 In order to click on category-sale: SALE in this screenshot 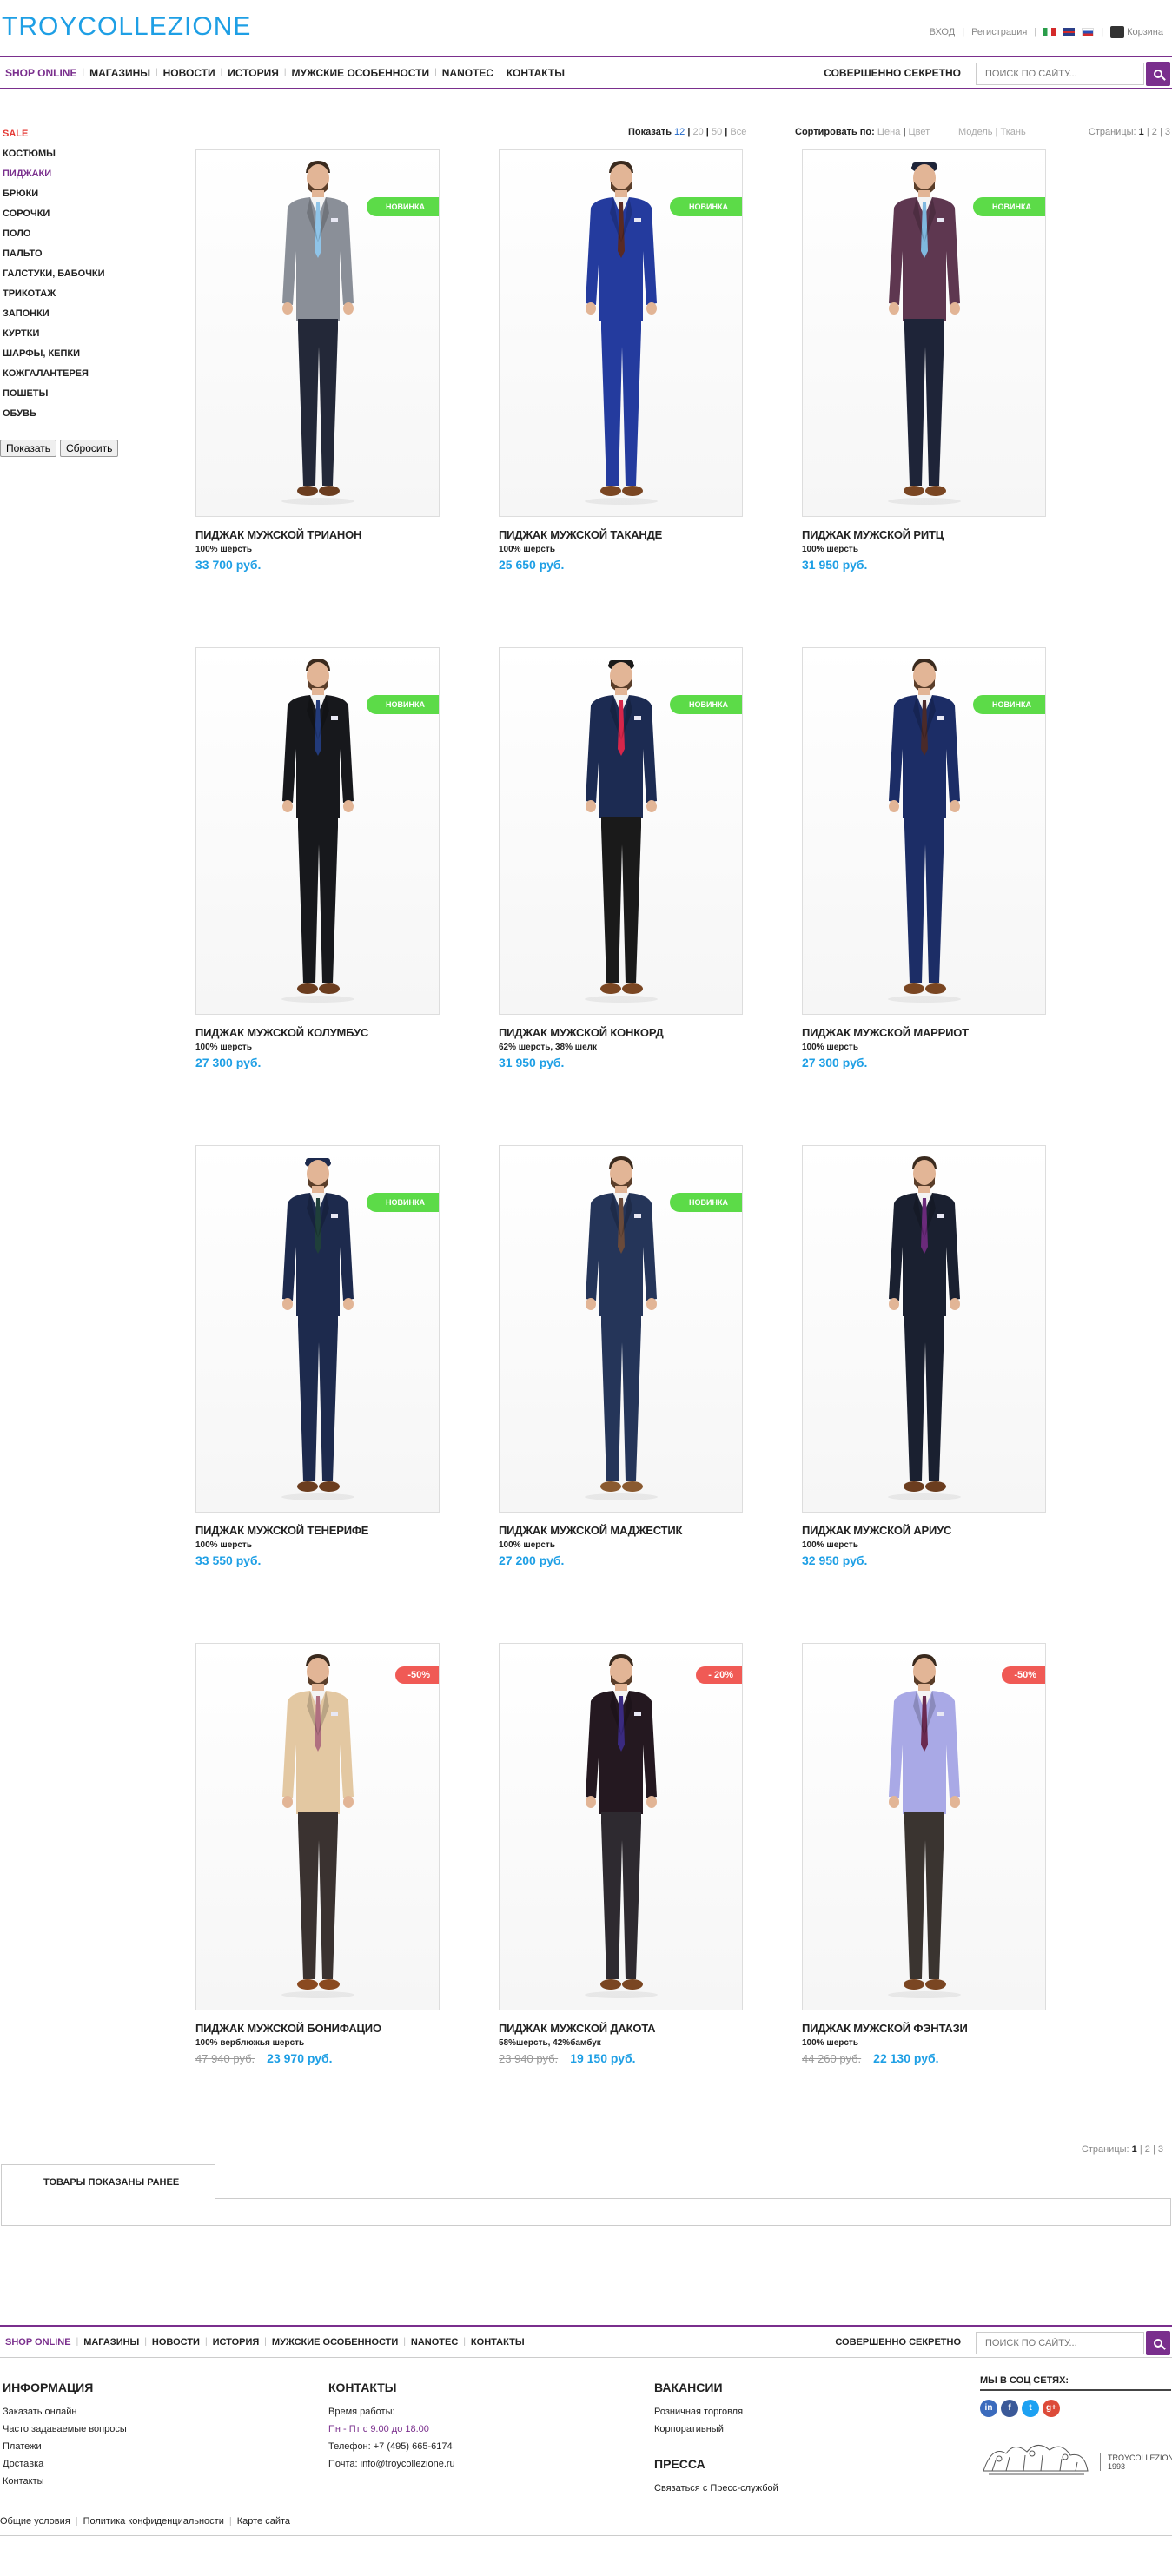, I will do `click(72, 137)`.